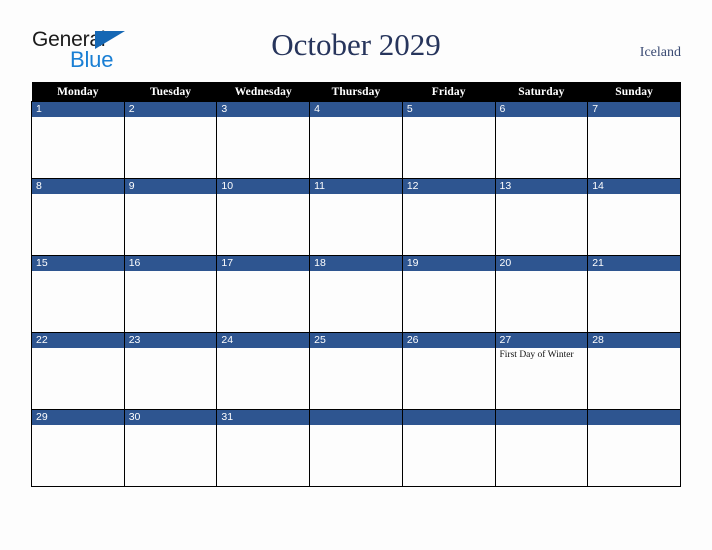  Describe the element at coordinates (448, 371) in the screenshot. I see `calendar-day-cell: 26` at that location.